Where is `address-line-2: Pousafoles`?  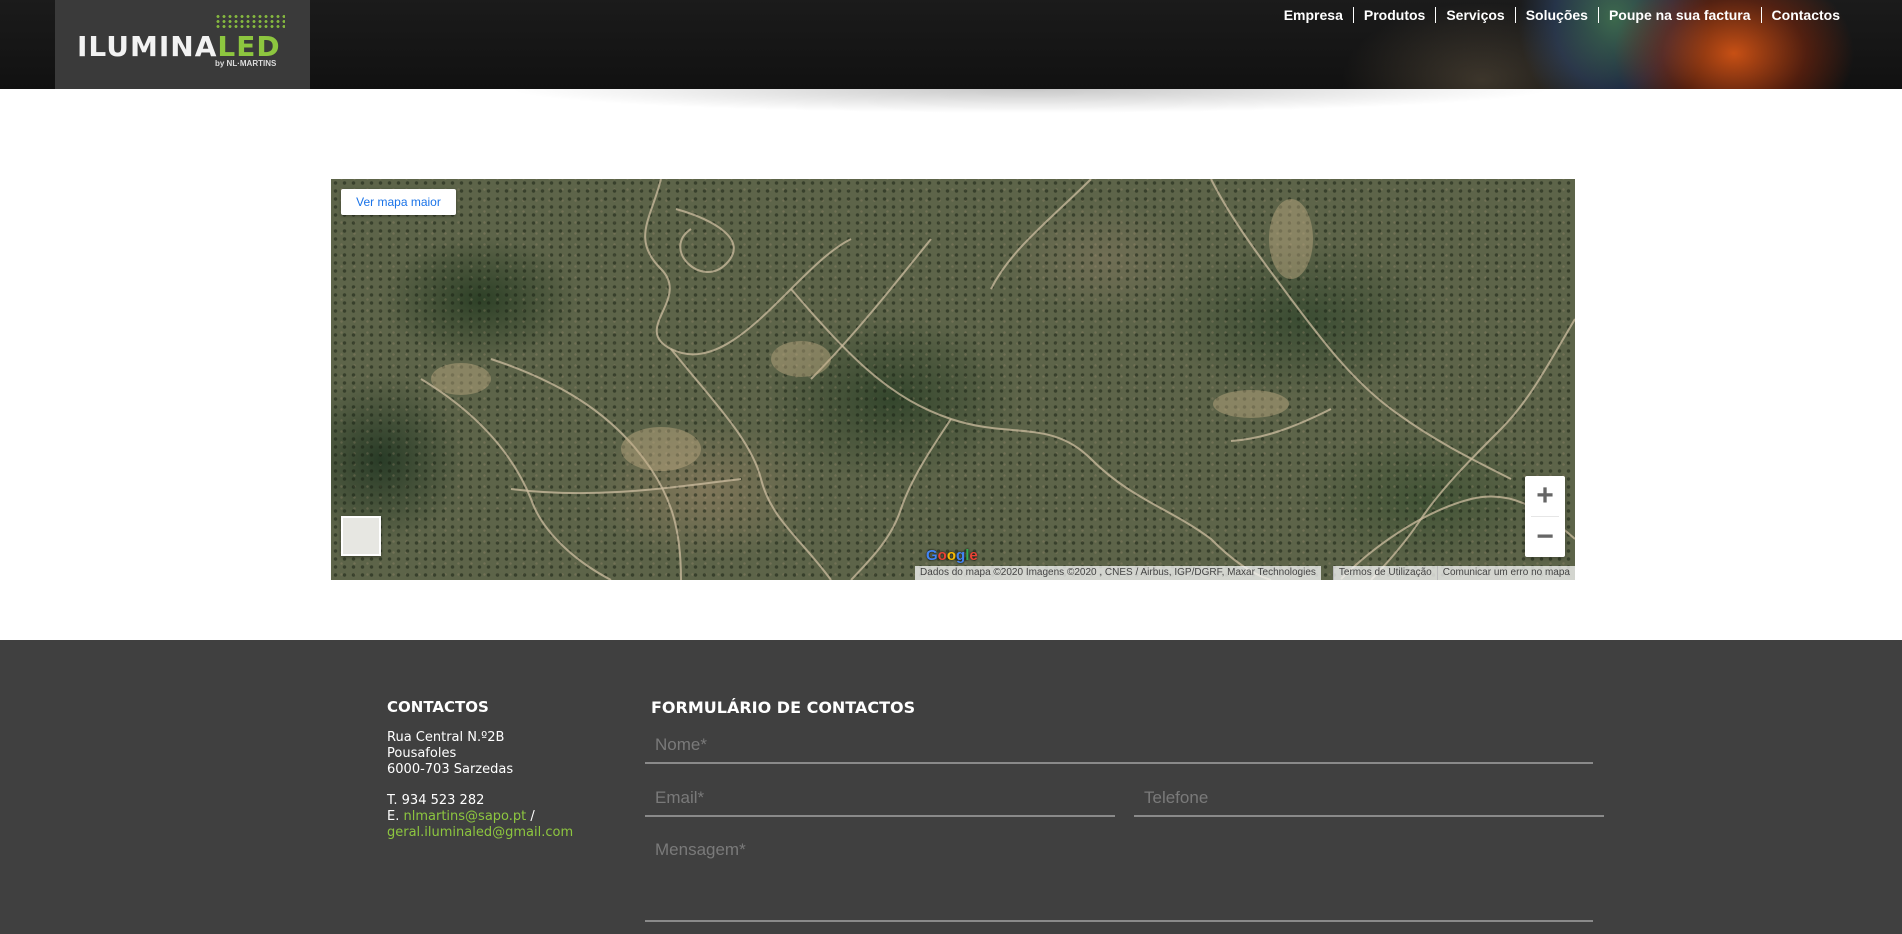 address-line-2: Pousafoles is located at coordinates (422, 753).